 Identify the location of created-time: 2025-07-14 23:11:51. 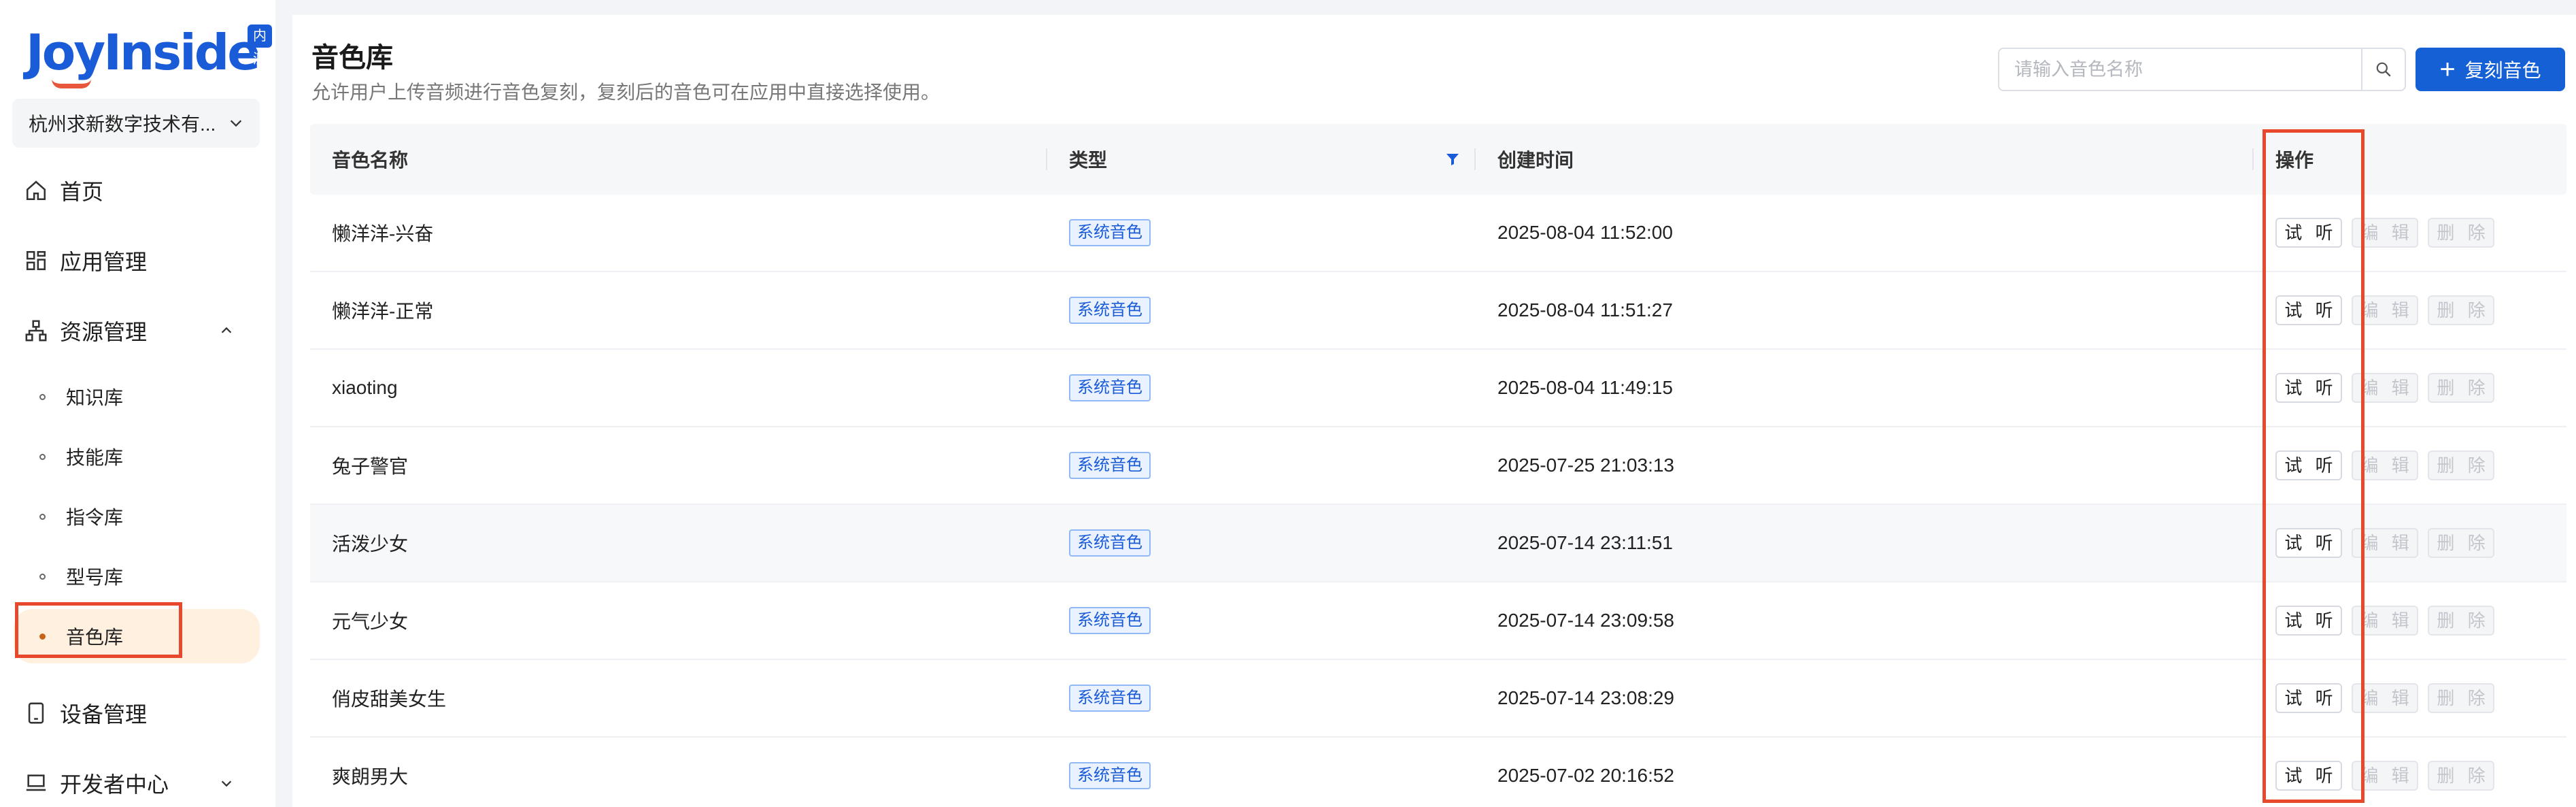
(1585, 542).